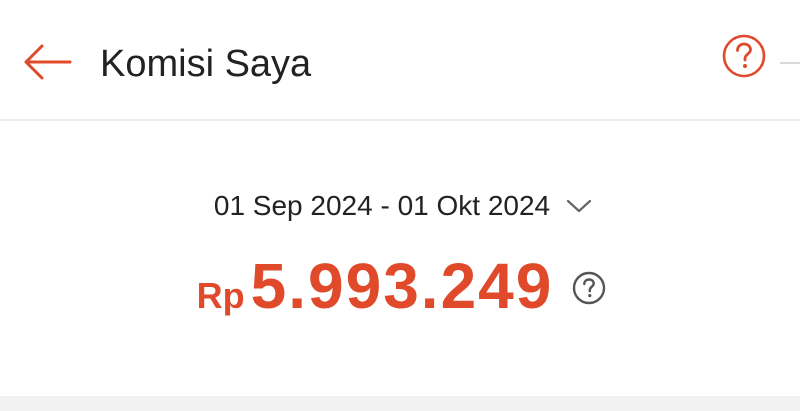 The width and height of the screenshot is (800, 411). Describe the element at coordinates (220, 295) in the screenshot. I see `currency-label: Rp` at that location.